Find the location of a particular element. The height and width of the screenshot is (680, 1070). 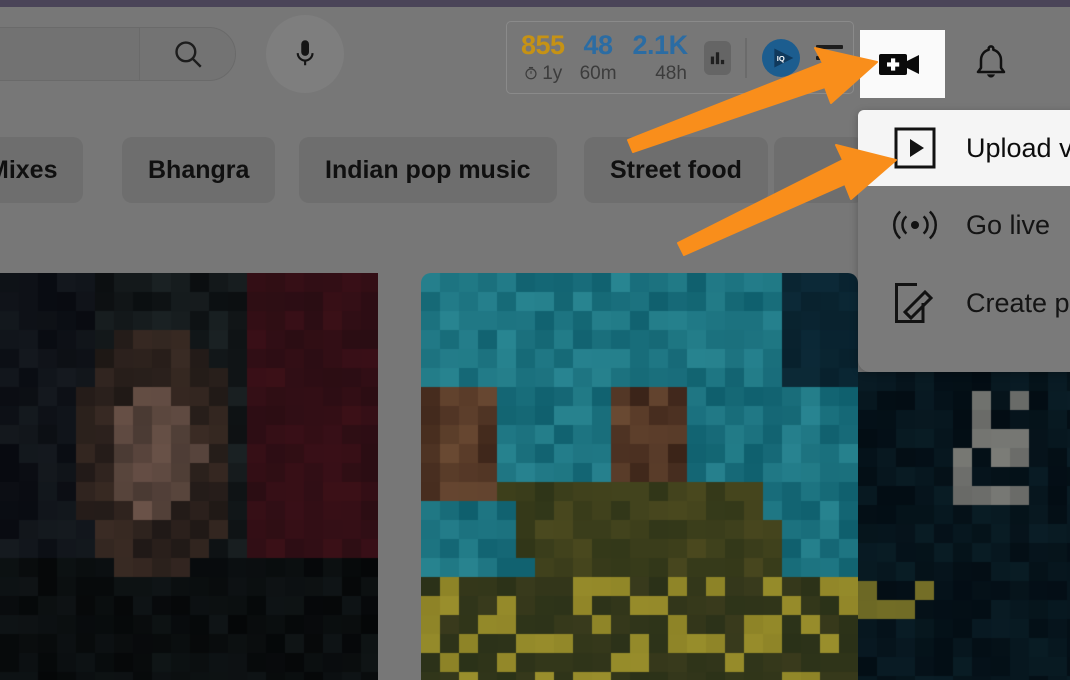

stat-value: 855 is located at coordinates (543, 45).